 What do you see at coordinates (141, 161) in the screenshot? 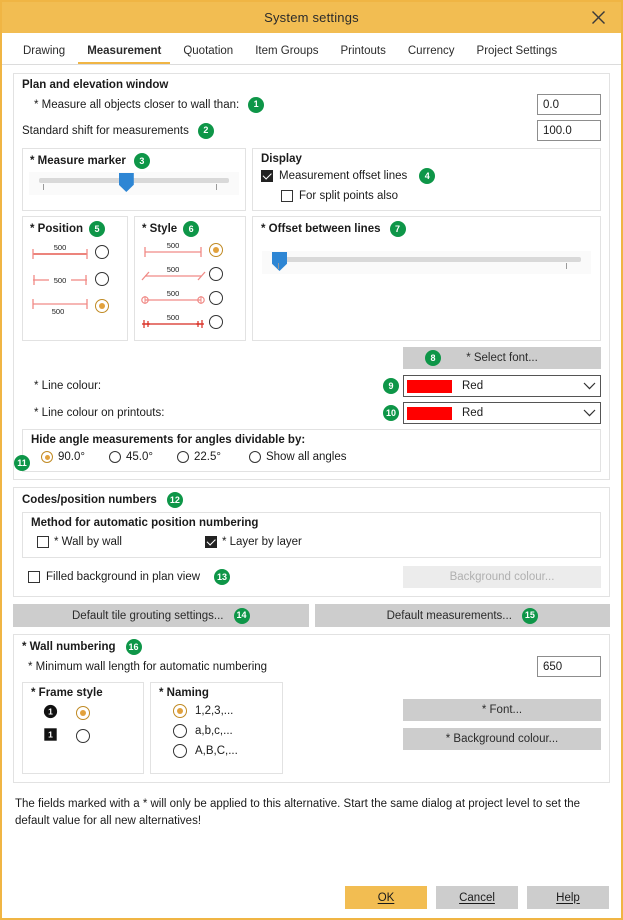
I see `badge-3: 3` at bounding box center [141, 161].